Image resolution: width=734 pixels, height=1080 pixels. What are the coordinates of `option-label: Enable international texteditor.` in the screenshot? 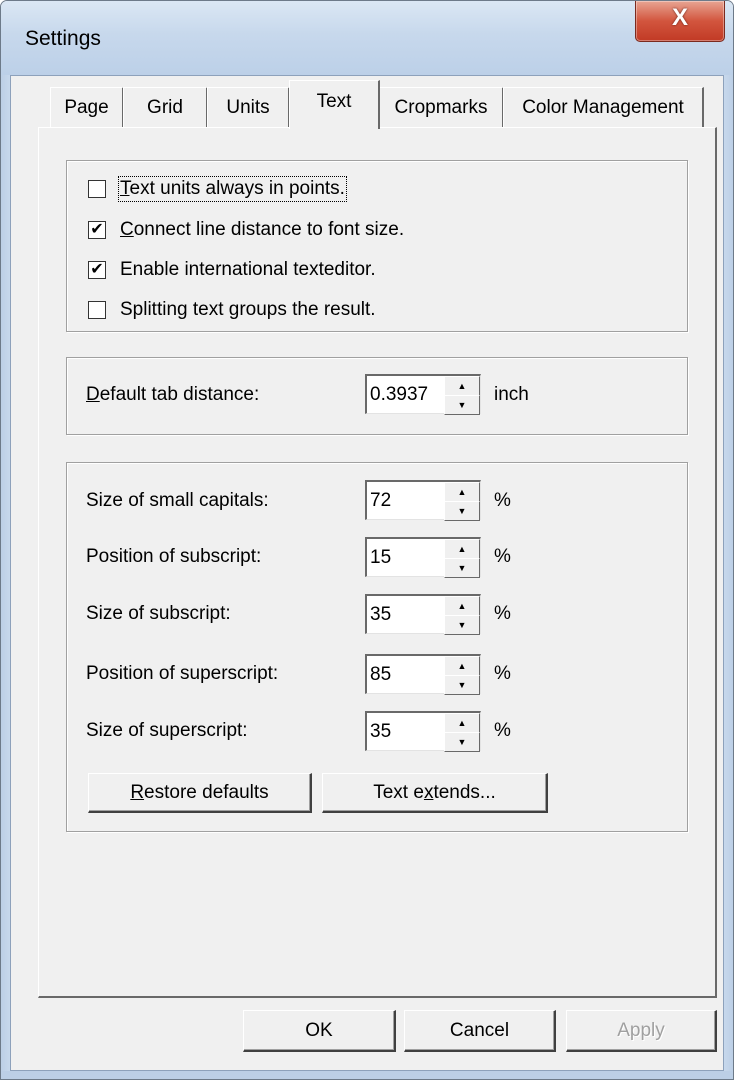 It's located at (248, 269).